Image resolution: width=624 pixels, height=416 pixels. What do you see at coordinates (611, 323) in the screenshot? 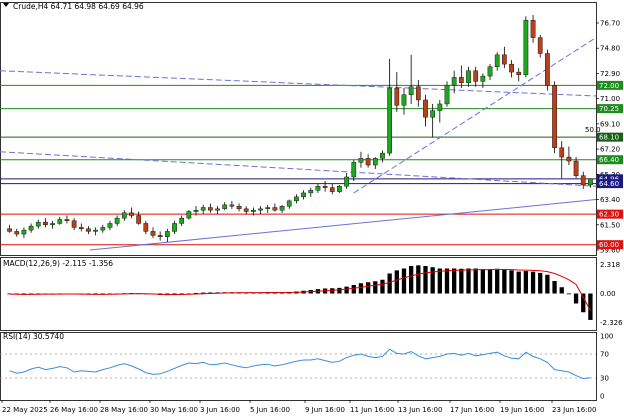
I see `macd-tick-label: -2.326` at bounding box center [611, 323].